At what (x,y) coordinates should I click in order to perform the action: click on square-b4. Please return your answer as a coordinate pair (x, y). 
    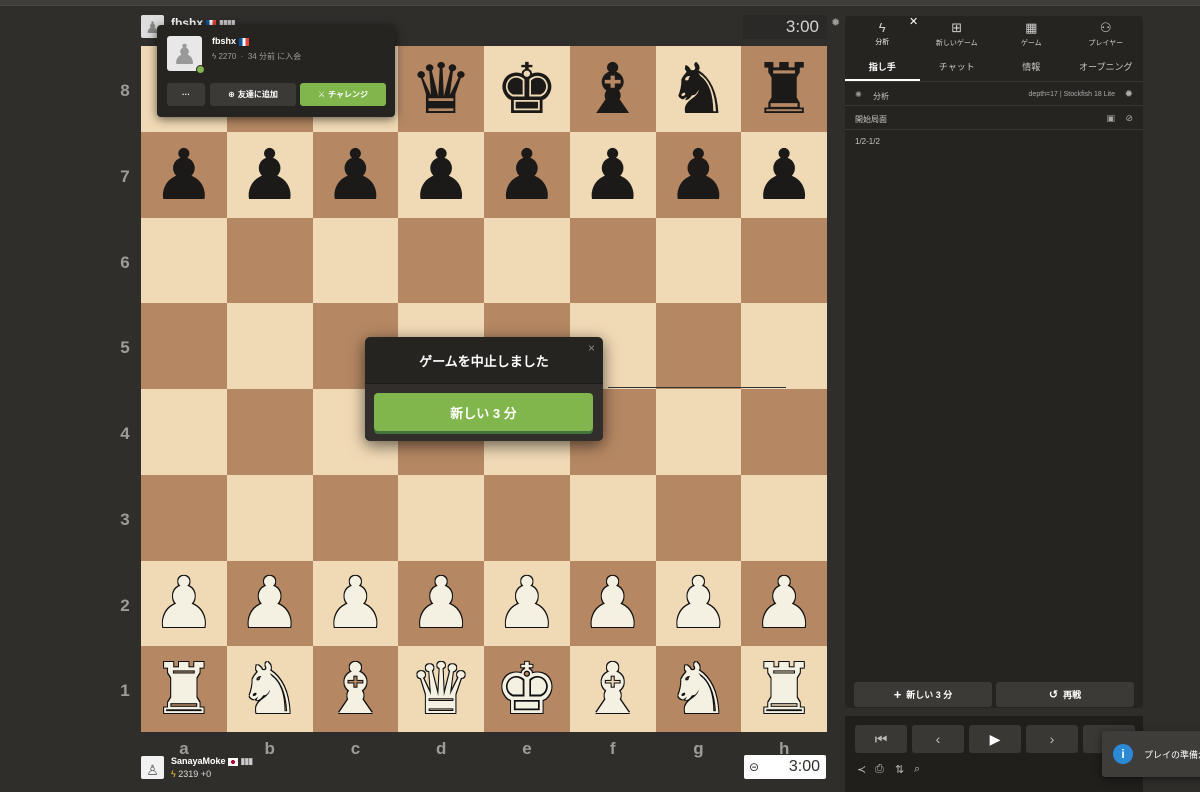
    Looking at the image, I should click on (269, 432).